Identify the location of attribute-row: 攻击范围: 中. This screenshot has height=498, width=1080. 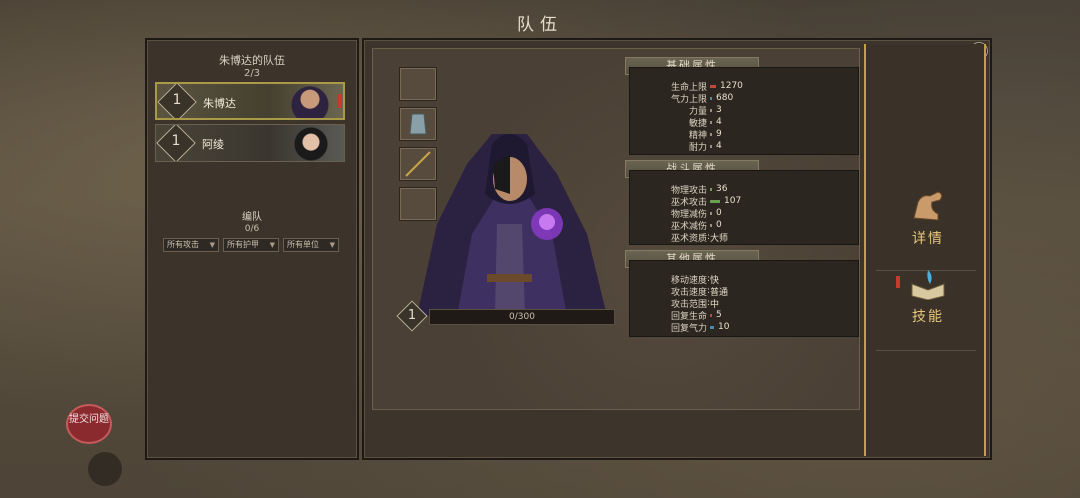
(744, 303).